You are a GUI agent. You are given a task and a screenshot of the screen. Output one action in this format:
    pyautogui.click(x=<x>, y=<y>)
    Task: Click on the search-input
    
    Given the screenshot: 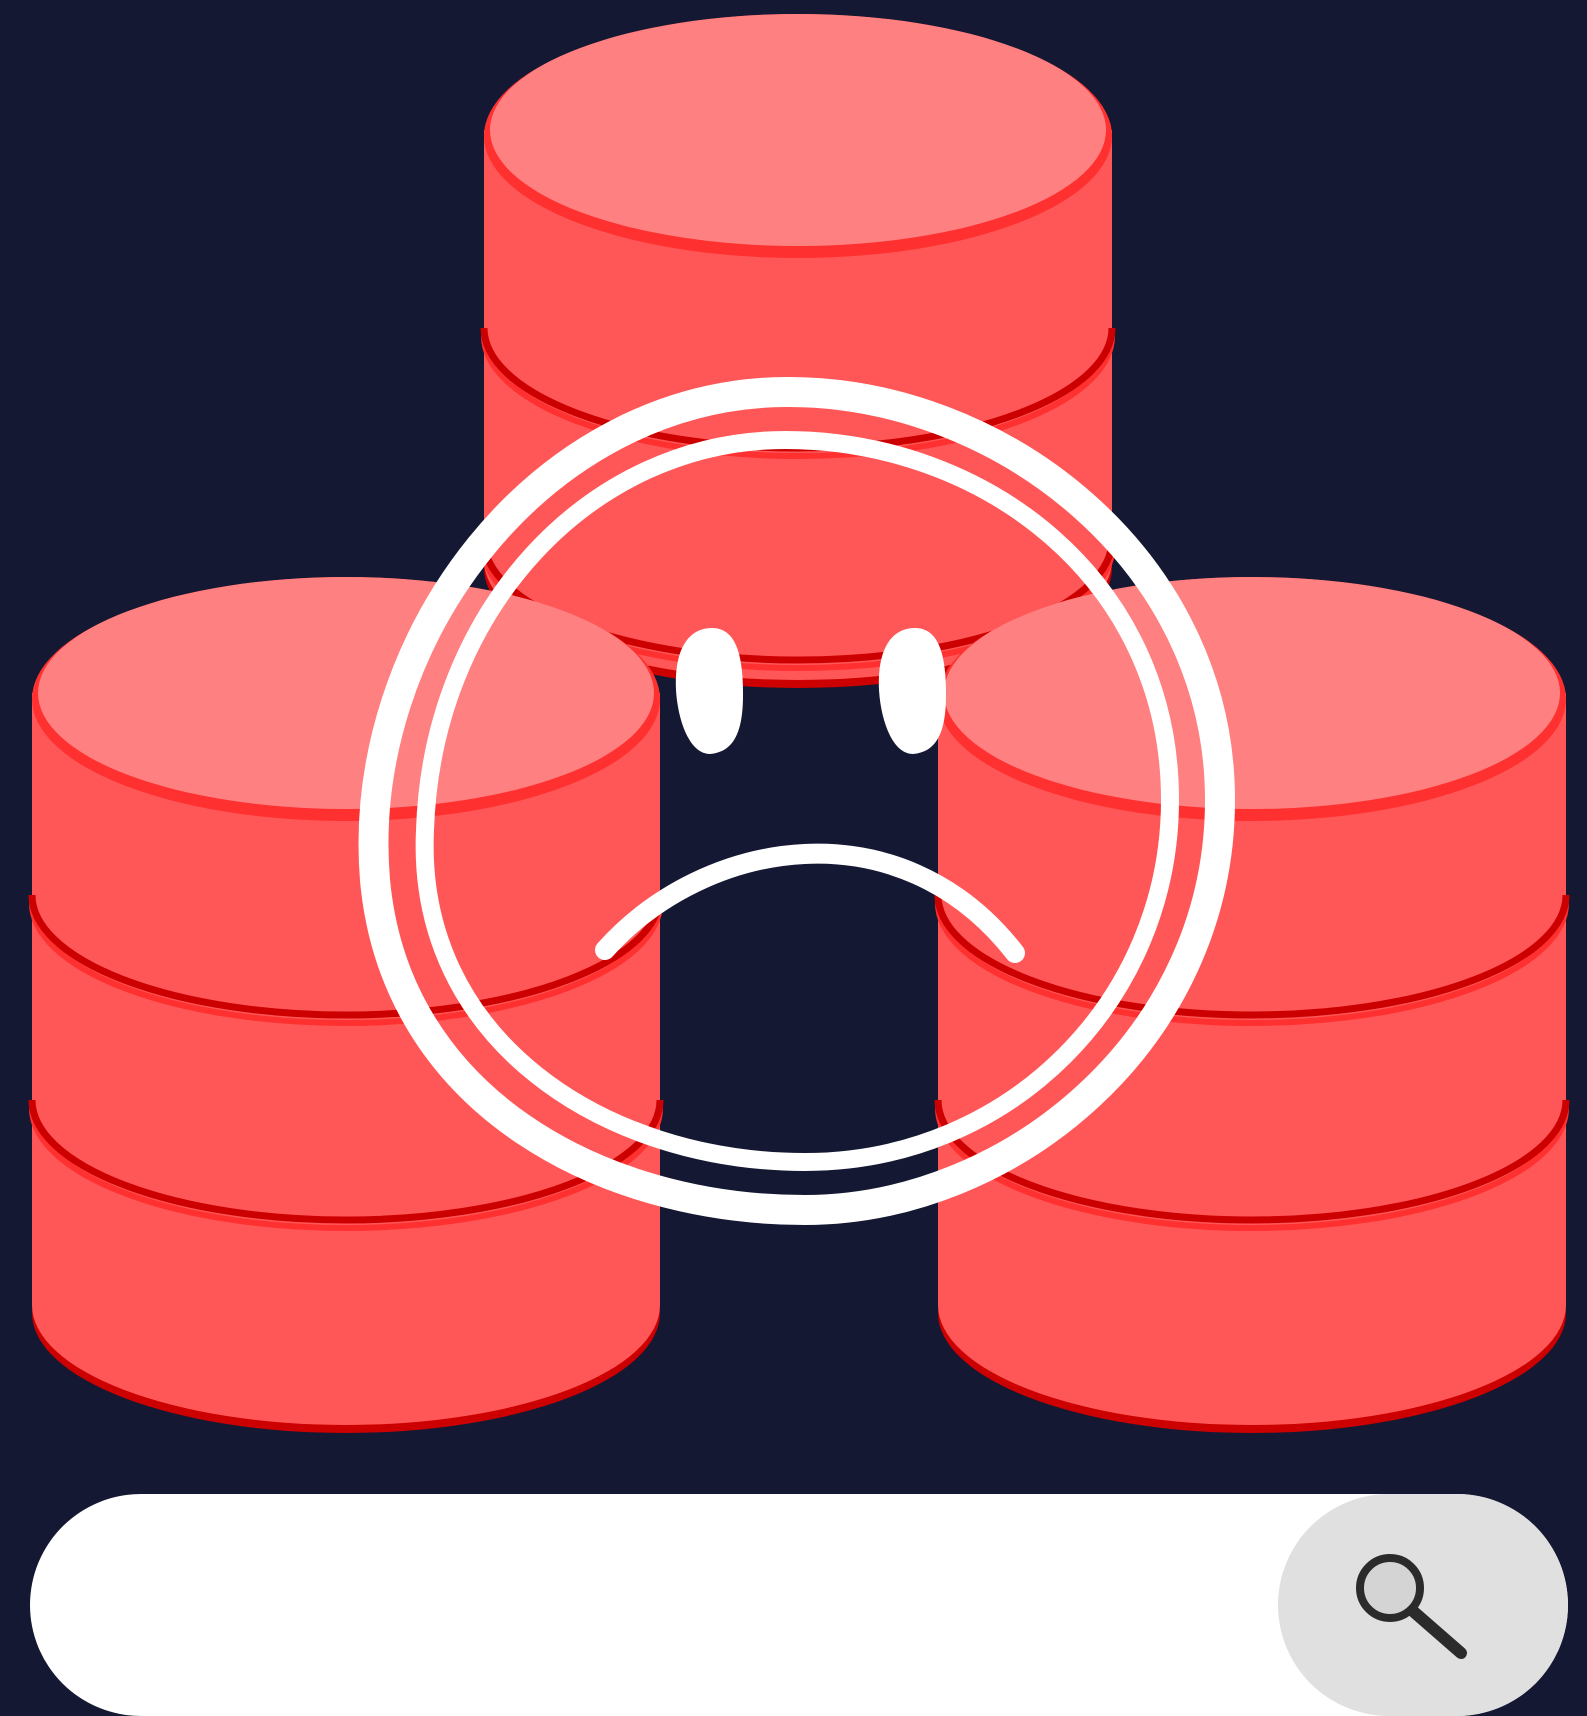 What is the action you would take?
    pyautogui.click(x=712, y=1605)
    